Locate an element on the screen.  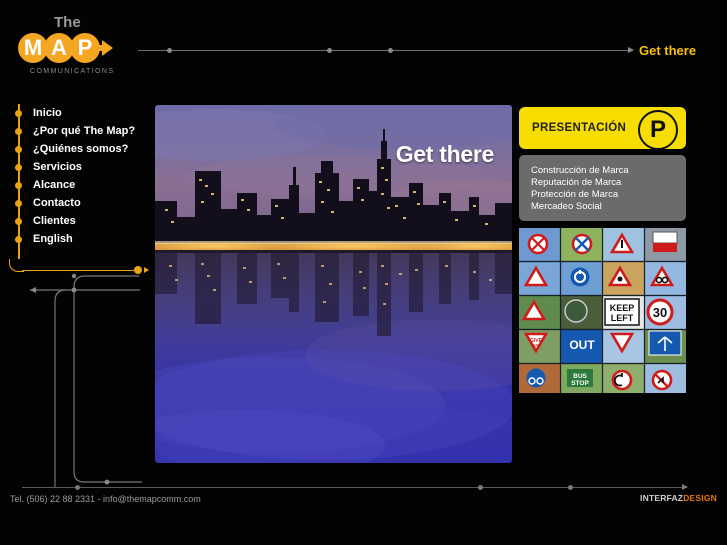
road-signs-grid: KEEP LEFT 30 GIVE WAY OUT BUS STOP is located at coordinates (602, 310).